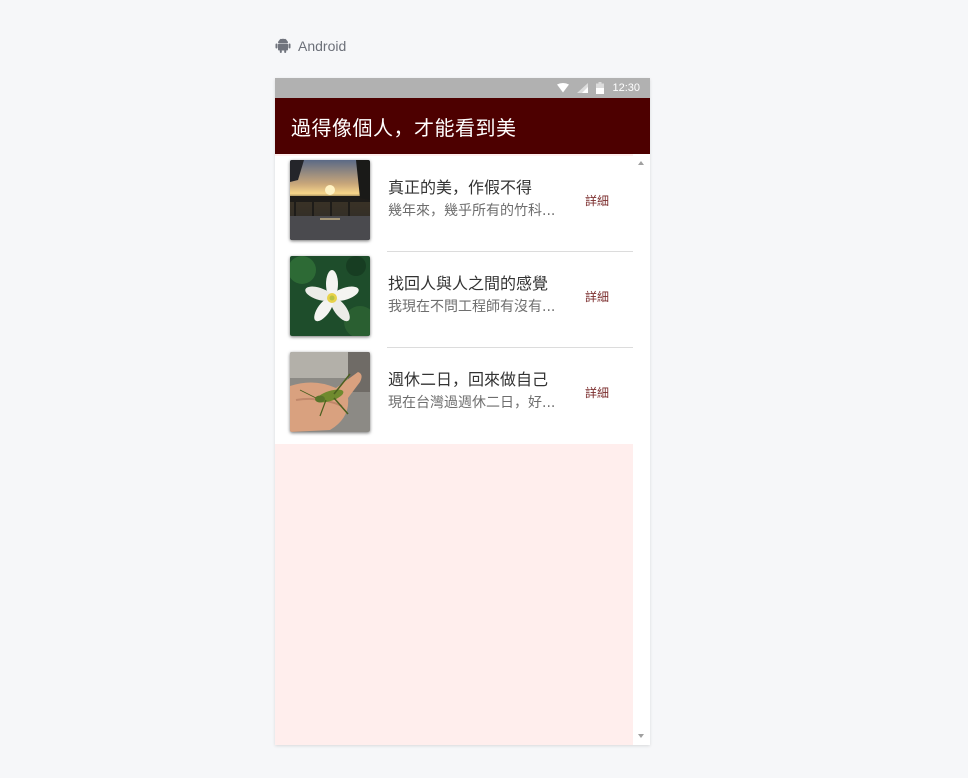 The image size is (968, 778). What do you see at coordinates (283, 46) in the screenshot?
I see `android-icon` at bounding box center [283, 46].